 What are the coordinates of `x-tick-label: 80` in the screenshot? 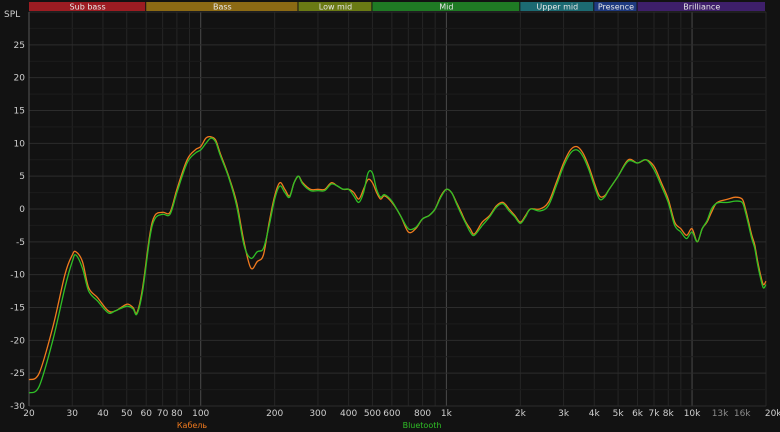 It's located at (177, 414).